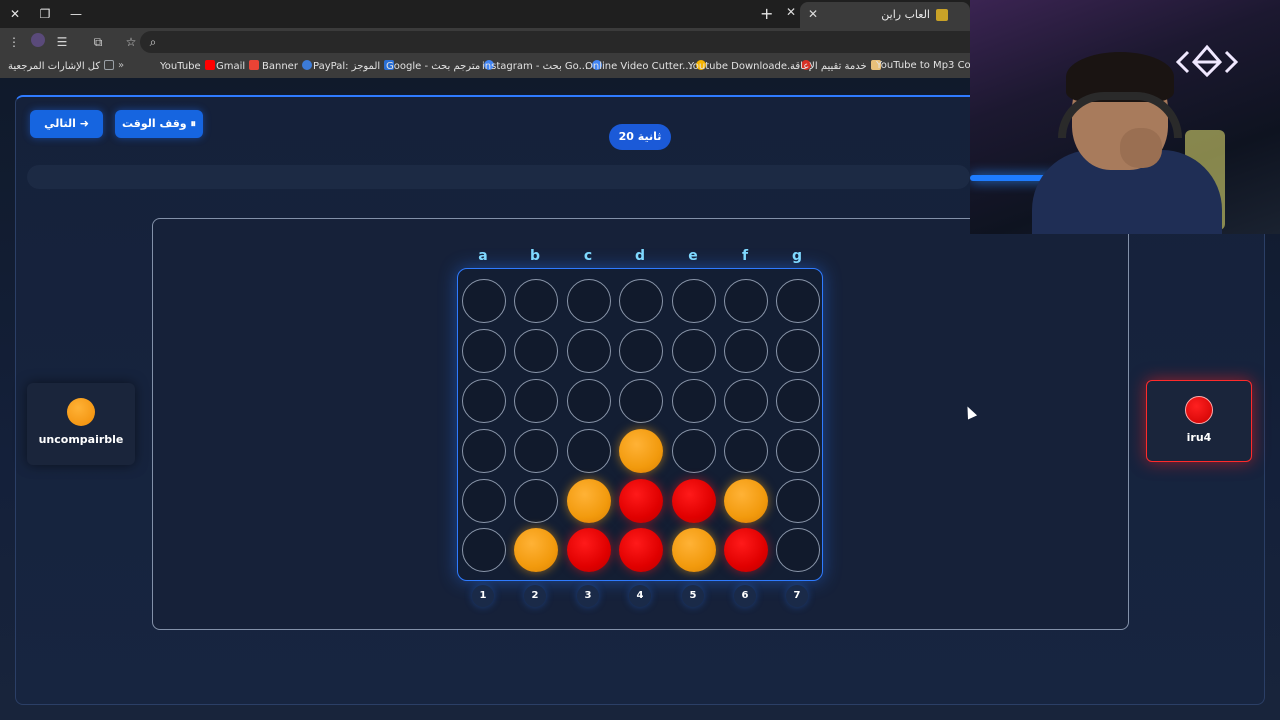 The image size is (1280, 720). I want to click on pause-time-button: وقف الوقت ⏸, so click(159, 124).